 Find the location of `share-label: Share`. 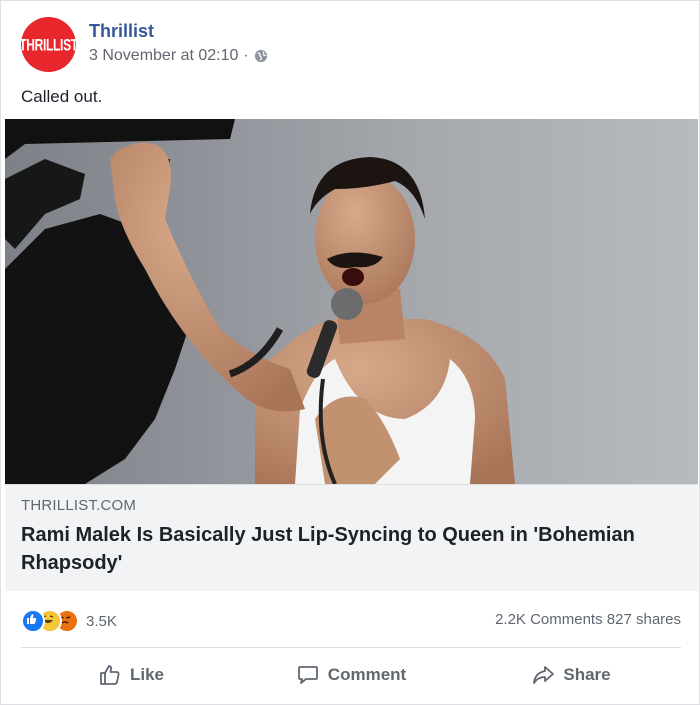

share-label: Share is located at coordinates (587, 674).